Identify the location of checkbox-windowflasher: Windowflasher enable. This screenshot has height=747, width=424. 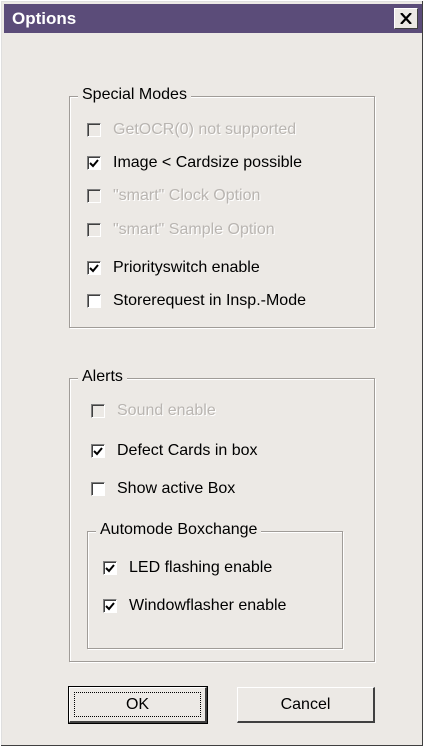
(194, 606).